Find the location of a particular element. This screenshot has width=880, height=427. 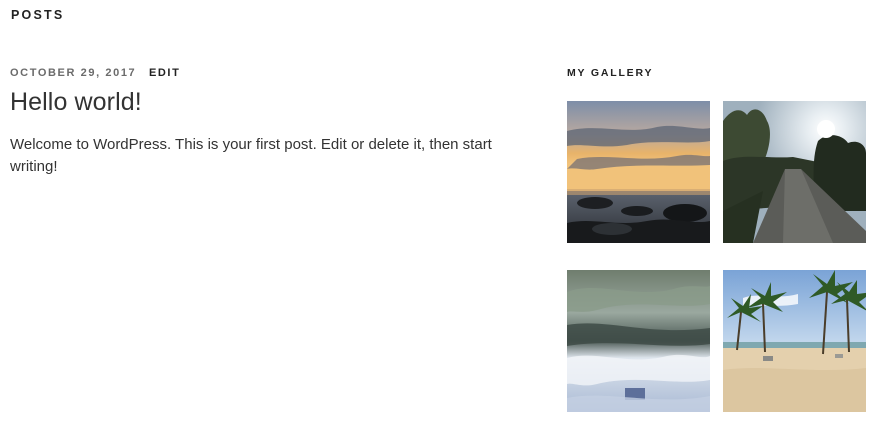

gallery-widget-title: MY GALLERY is located at coordinates (610, 73).